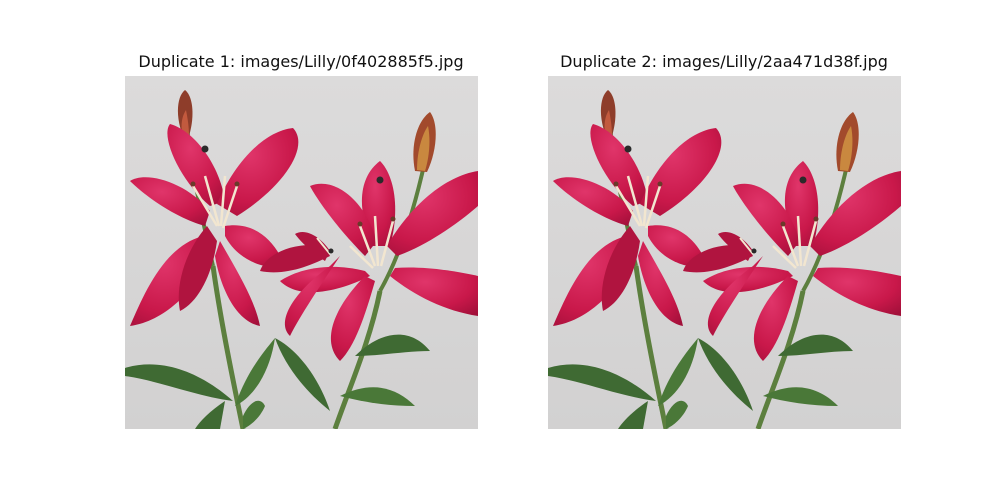 The height and width of the screenshot is (500, 1000). What do you see at coordinates (301, 61) in the screenshot?
I see `panel-title-1: Duplicate 1: images/Lilly/0f402885f5.jpg` at bounding box center [301, 61].